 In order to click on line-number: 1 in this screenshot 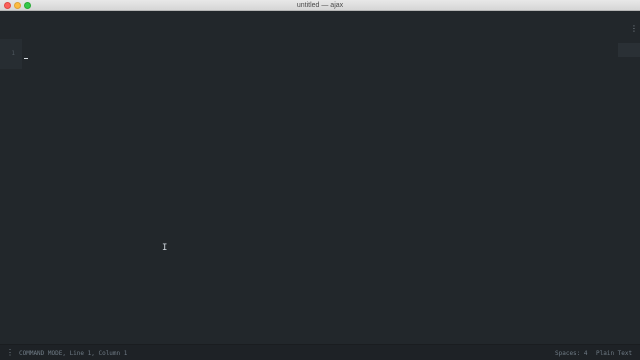, I will do `click(13, 53)`.